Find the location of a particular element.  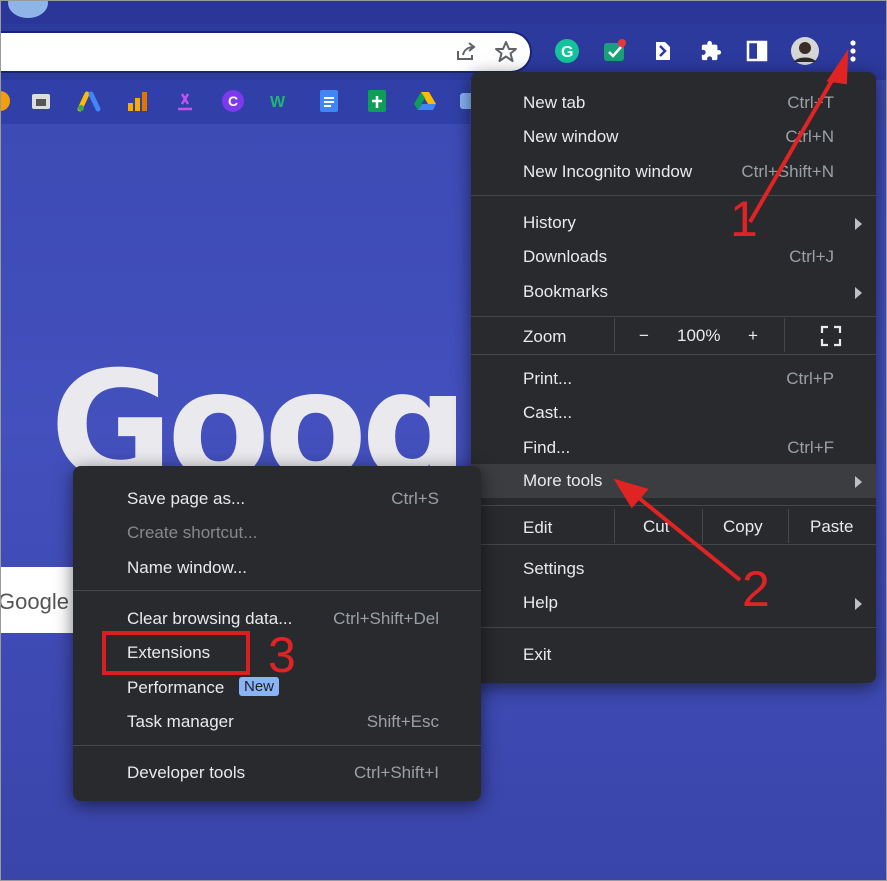

step-2-label: 2 is located at coordinates (756, 589).